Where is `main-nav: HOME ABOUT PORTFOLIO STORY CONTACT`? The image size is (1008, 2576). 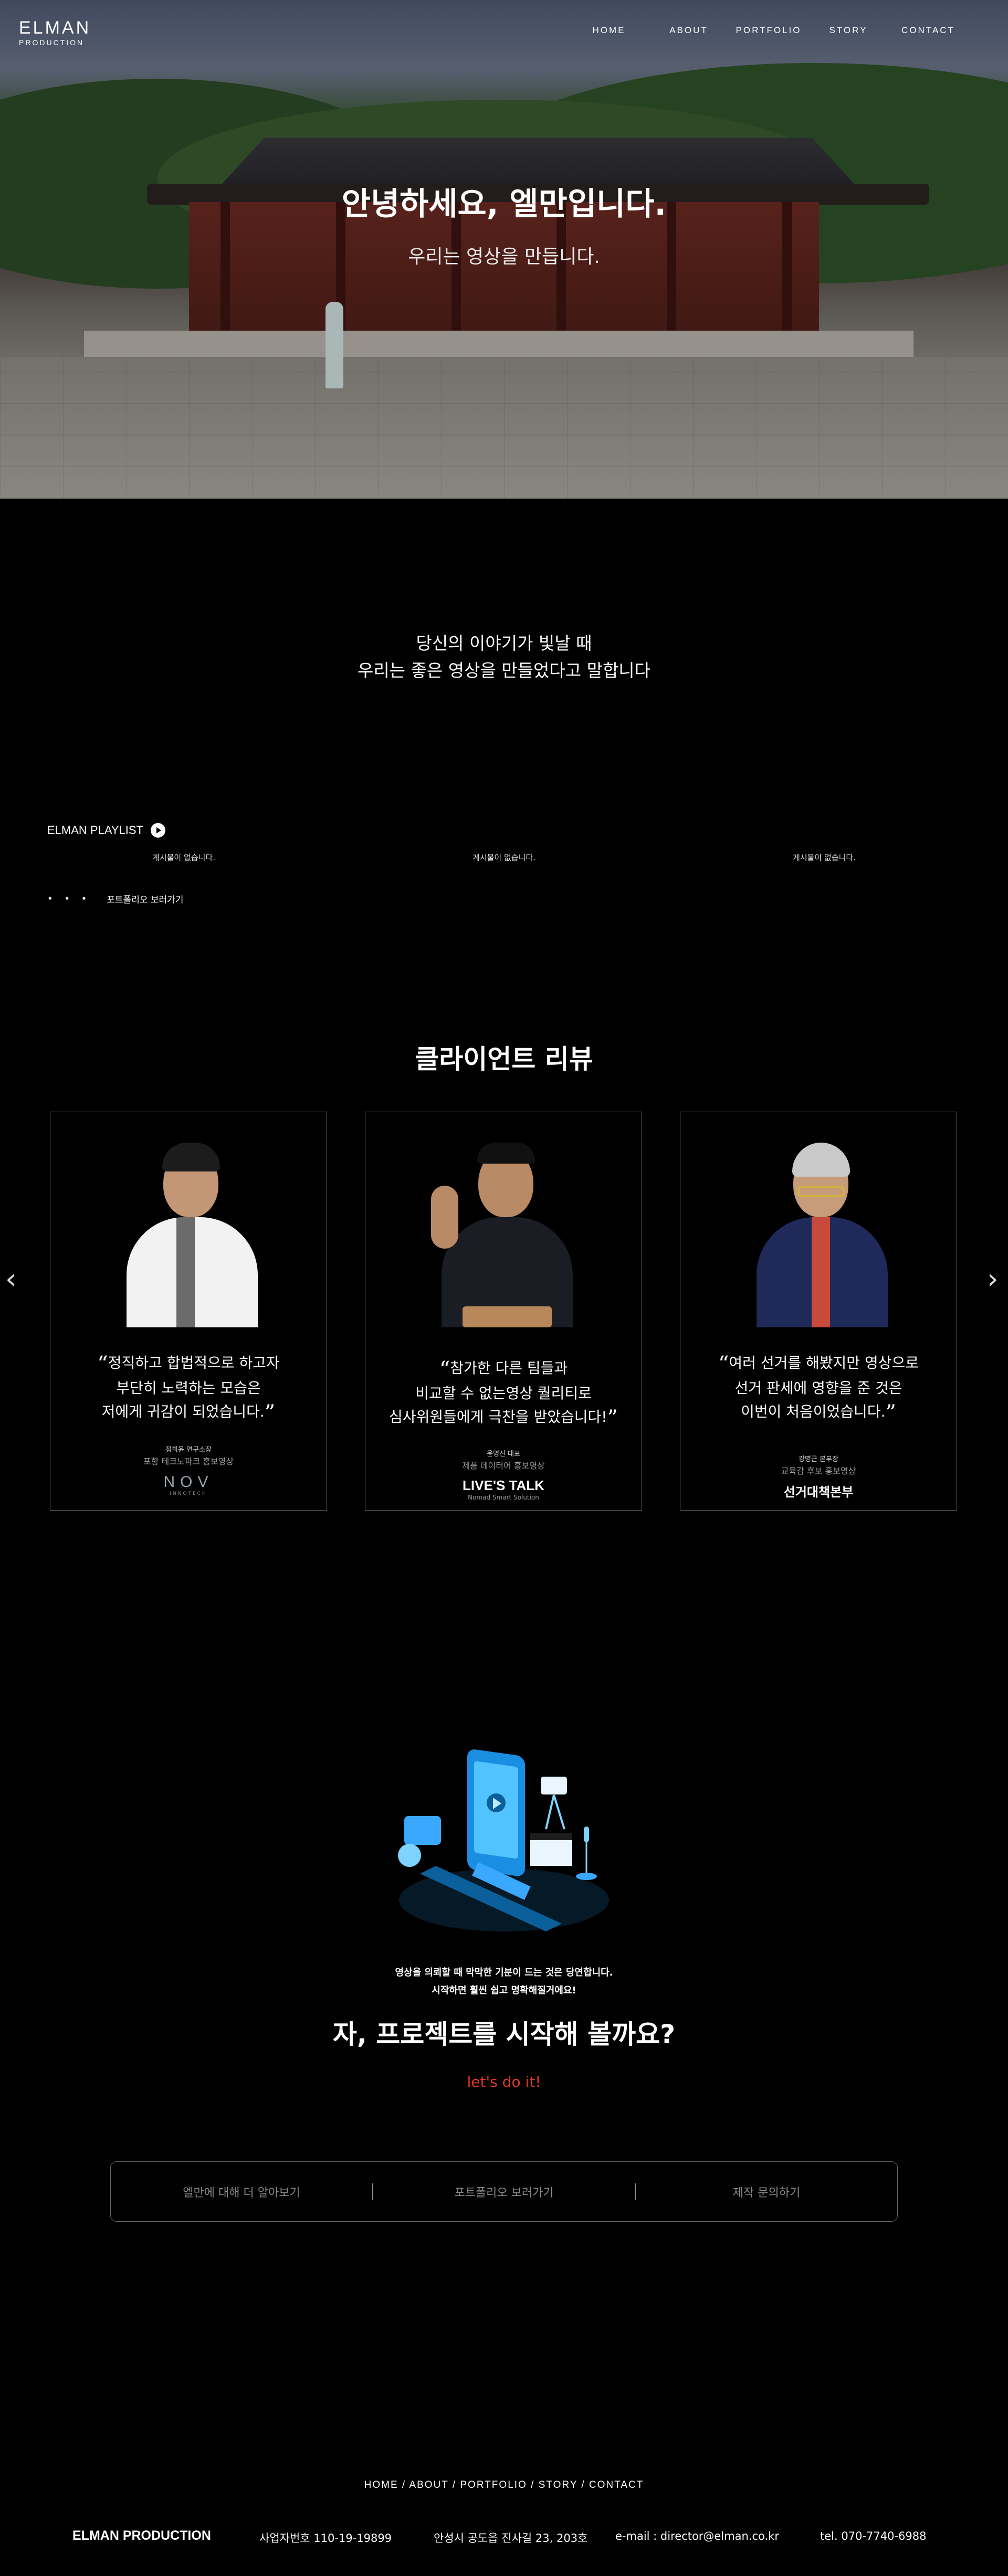
main-nav: HOME ABOUT PORTFOLIO STORY CONTACT is located at coordinates (768, 30).